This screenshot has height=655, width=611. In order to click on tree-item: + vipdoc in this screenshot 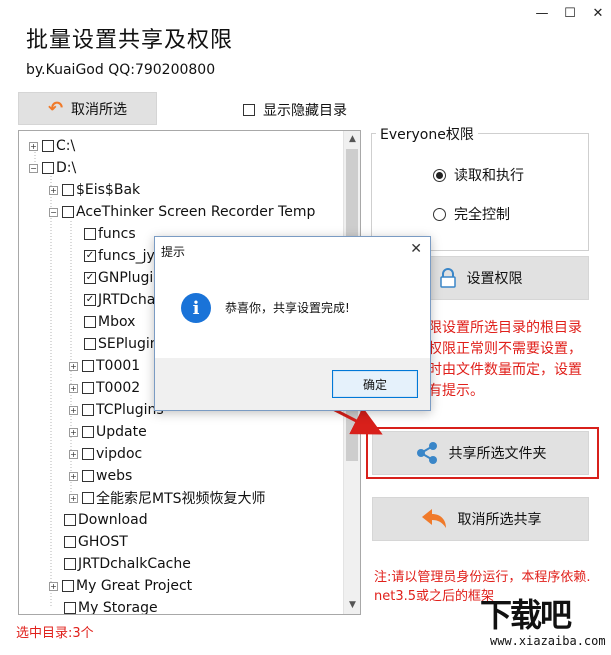, I will do `click(105, 454)`.